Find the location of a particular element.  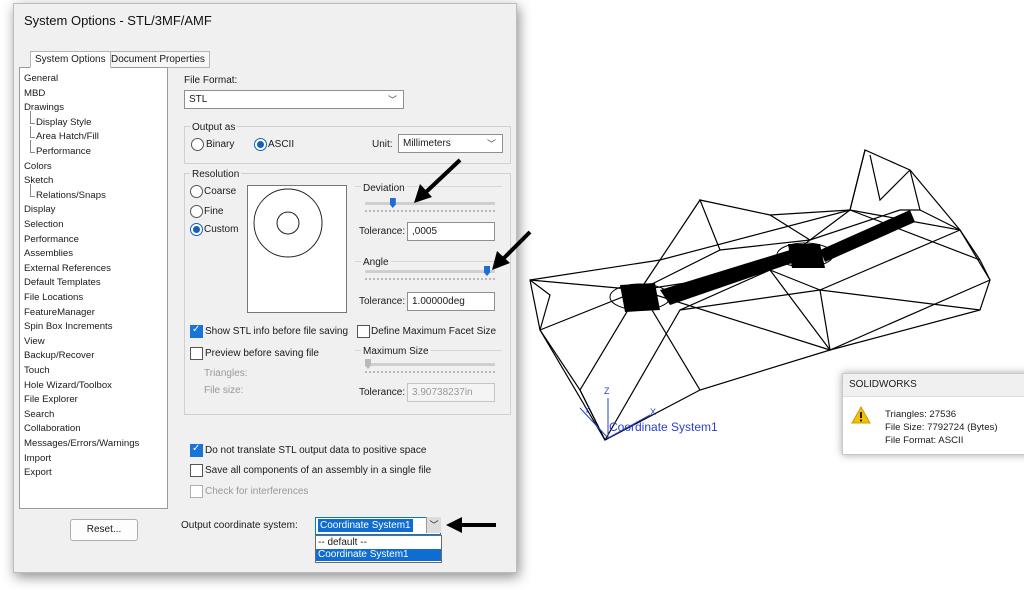

message-file-size: File Size: 7792724 (Bytes) is located at coordinates (941, 427).